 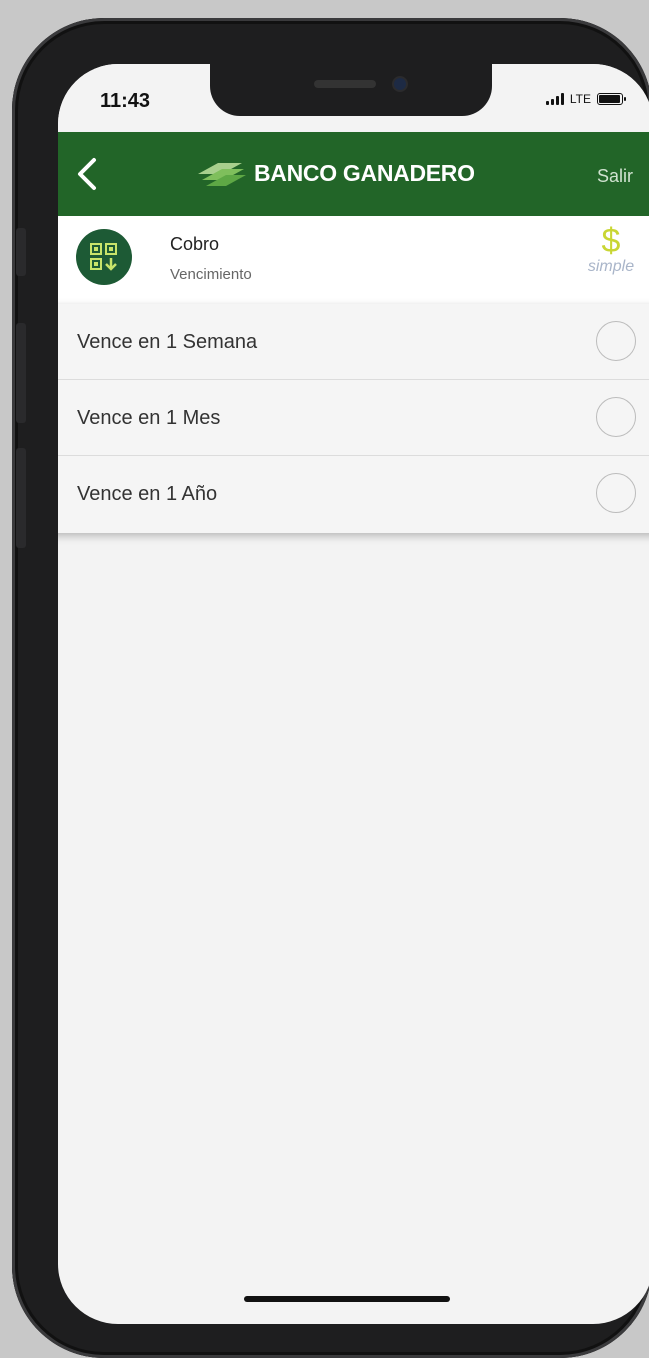 I want to click on transaction-header: Cobro Vencimiento $ simple, so click(x=353, y=260).